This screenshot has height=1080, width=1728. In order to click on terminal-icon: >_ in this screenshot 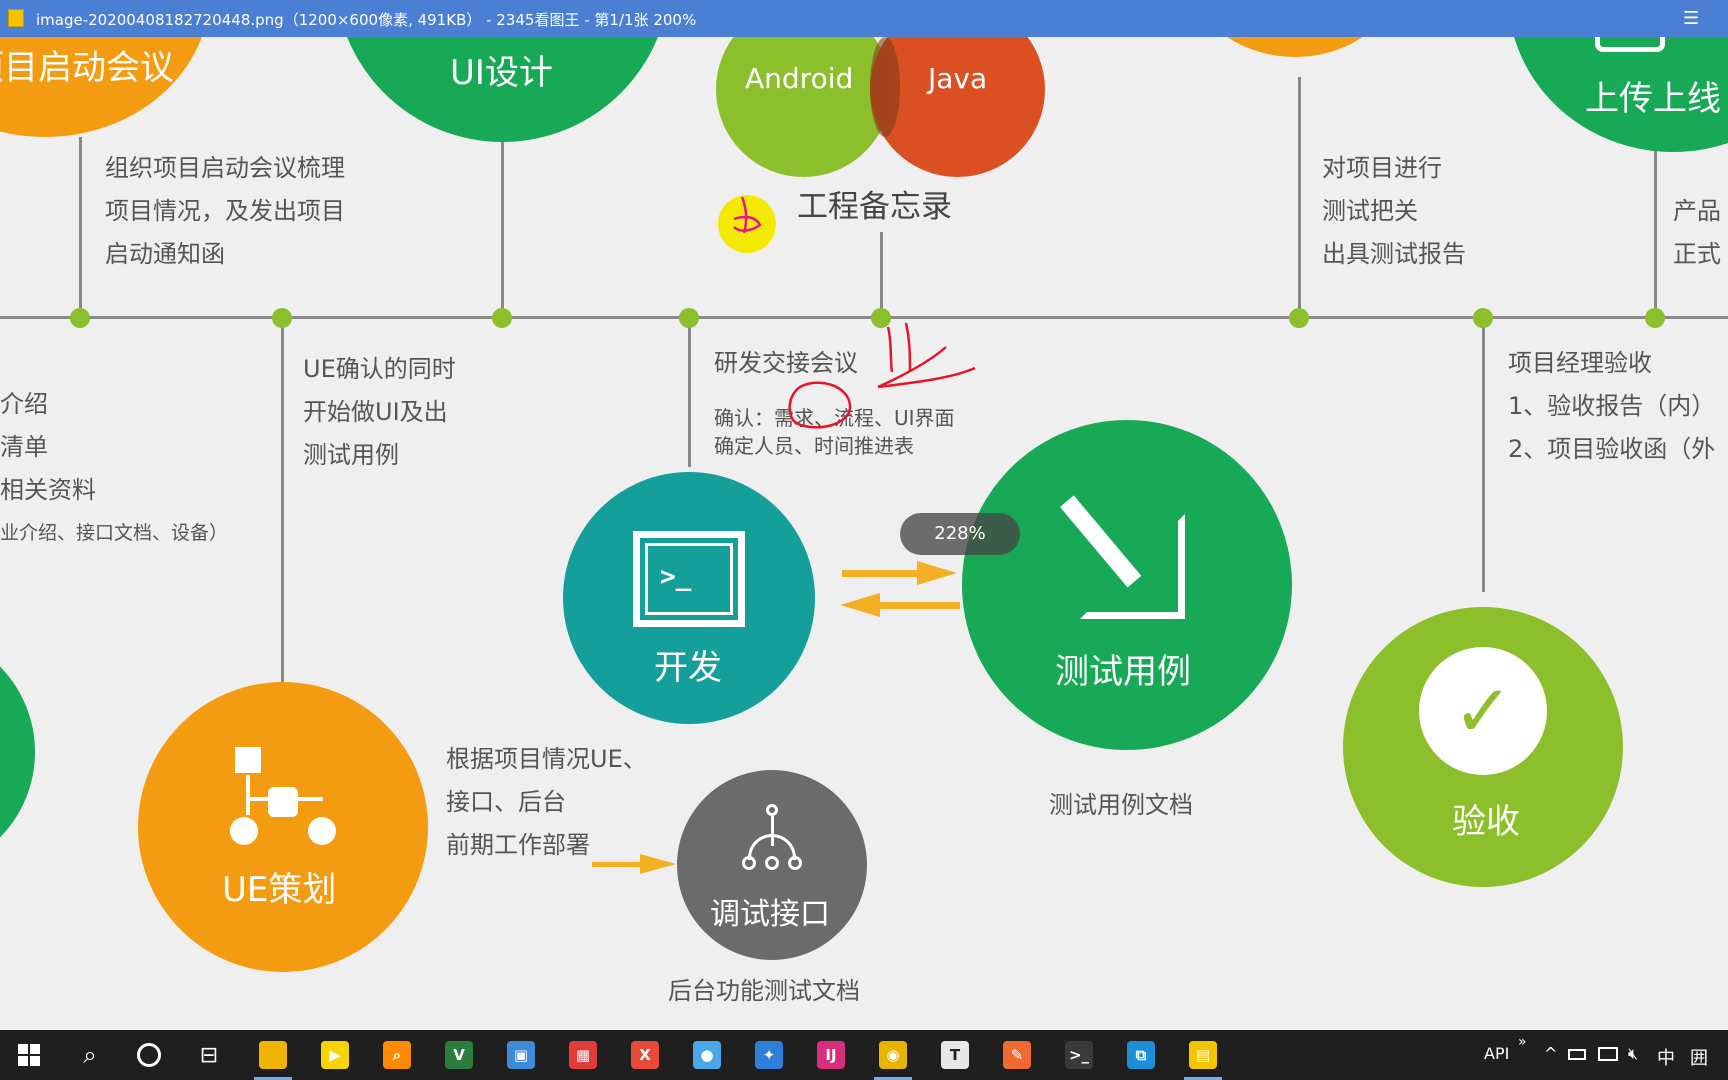, I will do `click(1079, 1055)`.